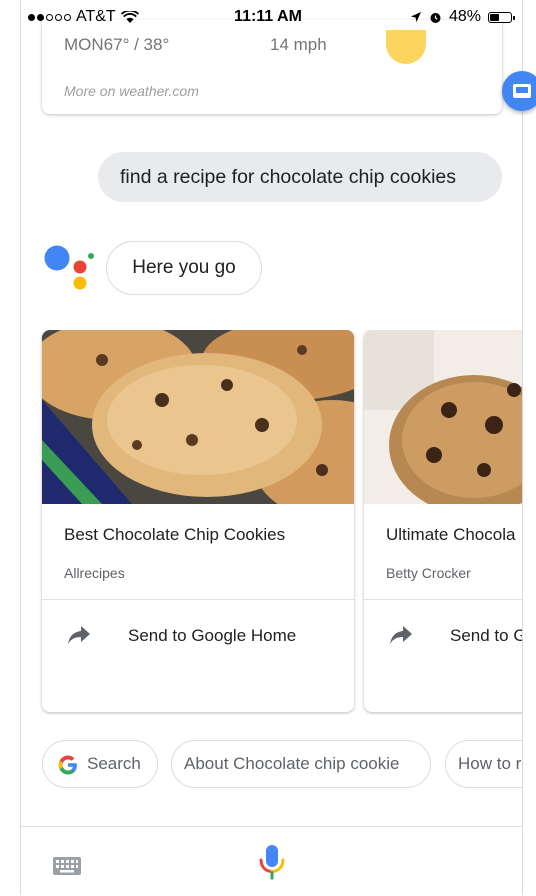  I want to click on recipe-card: Ultimate Chocola Betty Crocker Send to G, so click(443, 521).